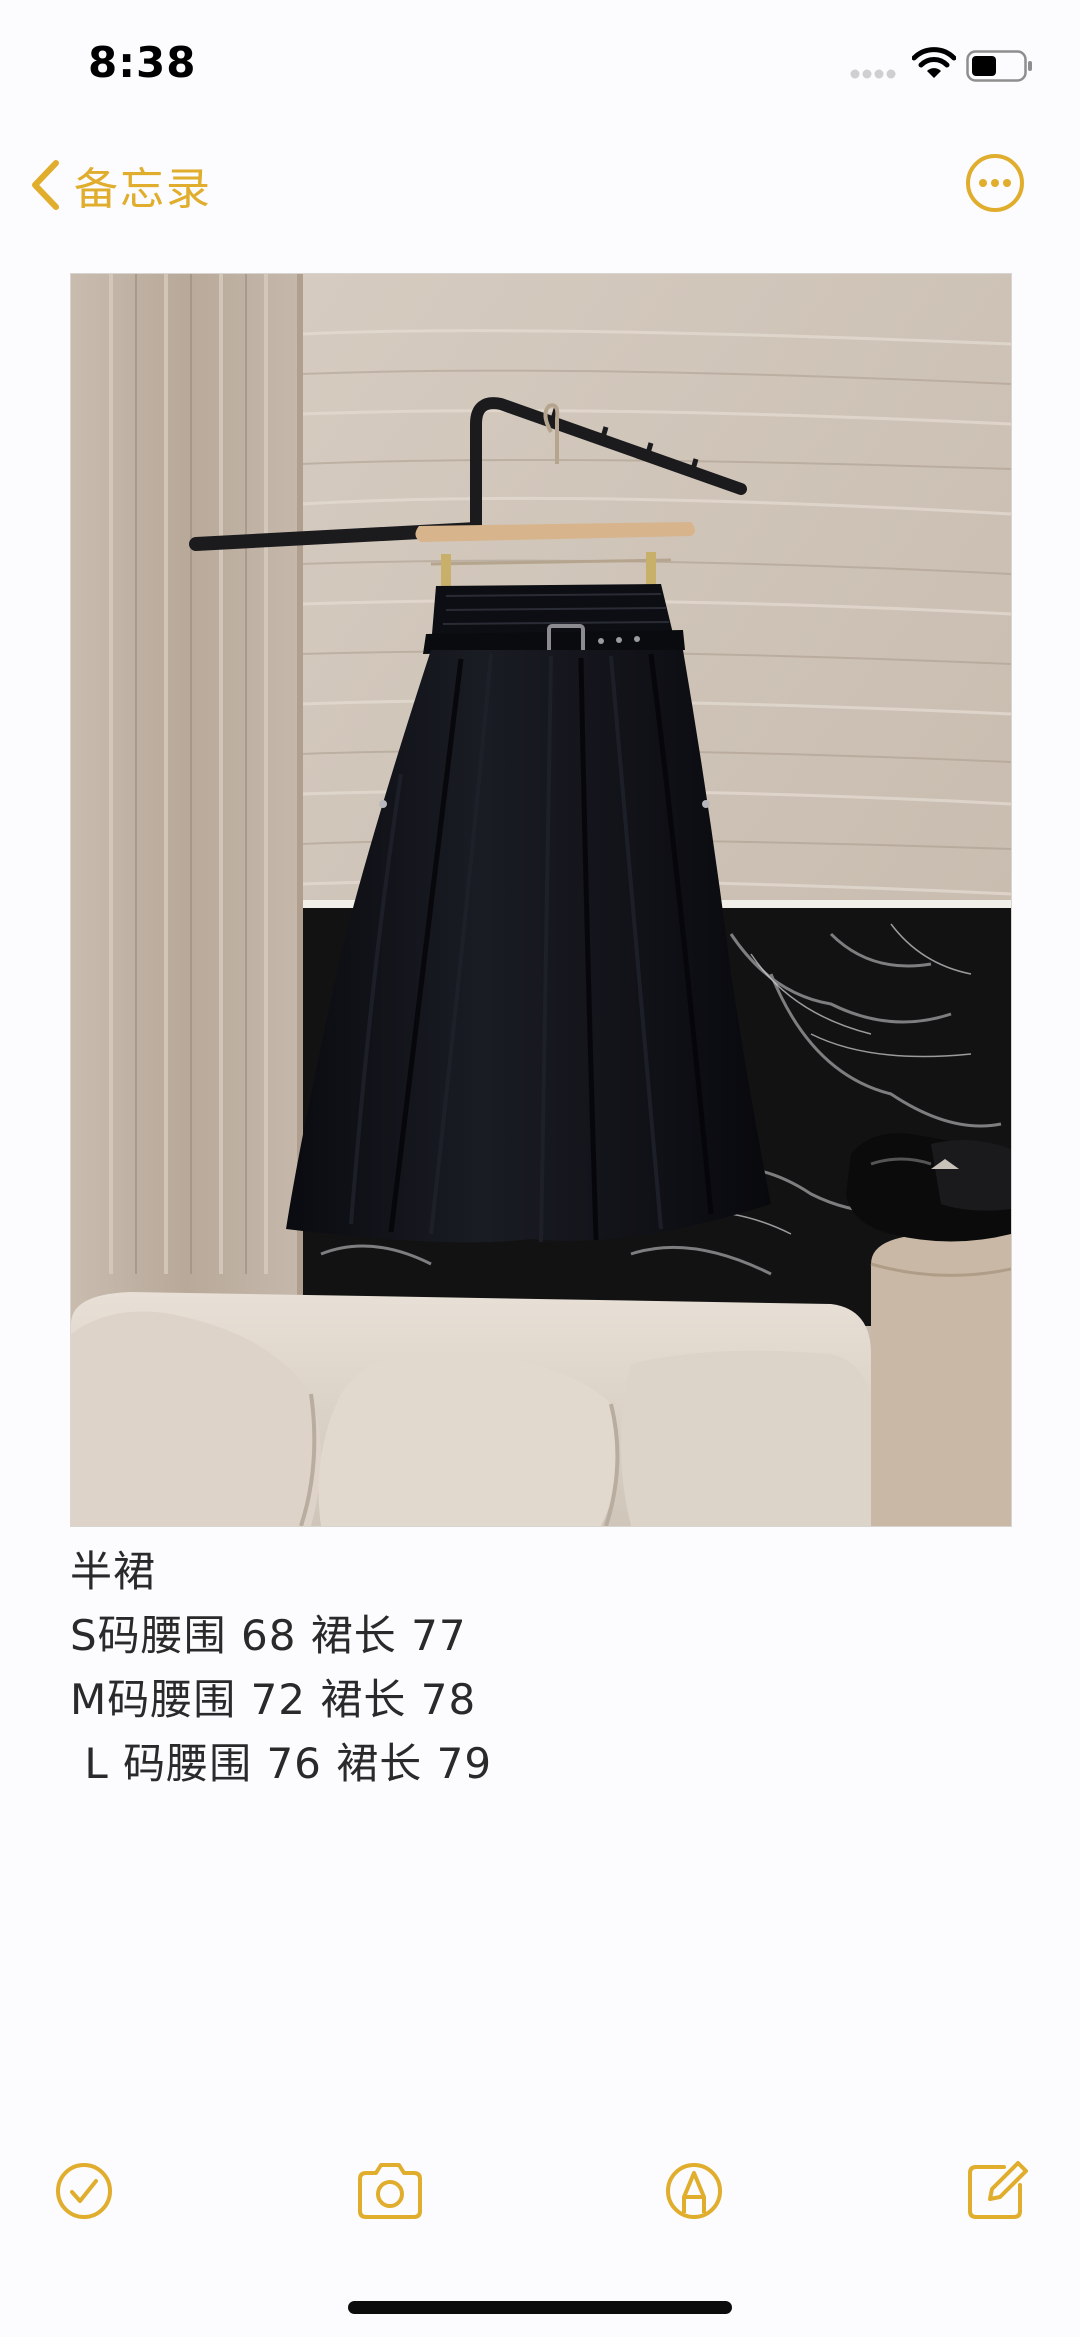  Describe the element at coordinates (142, 62) in the screenshot. I see `status-time: 8:38` at that location.